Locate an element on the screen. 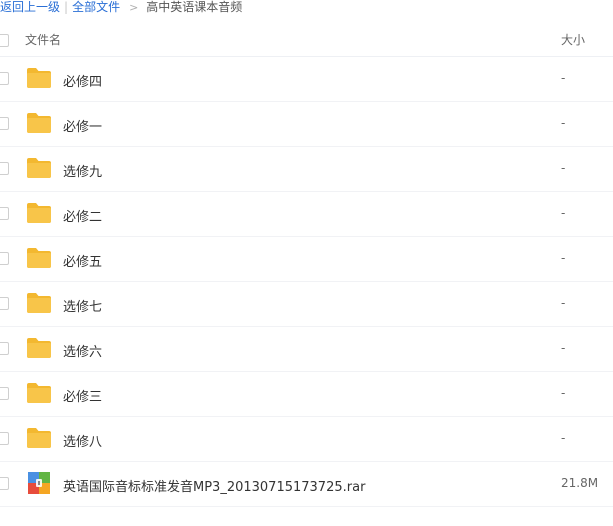  breadcrumb: 返回上一级 | 全部文件 > 高中英语课本音频 is located at coordinates (121, 7).